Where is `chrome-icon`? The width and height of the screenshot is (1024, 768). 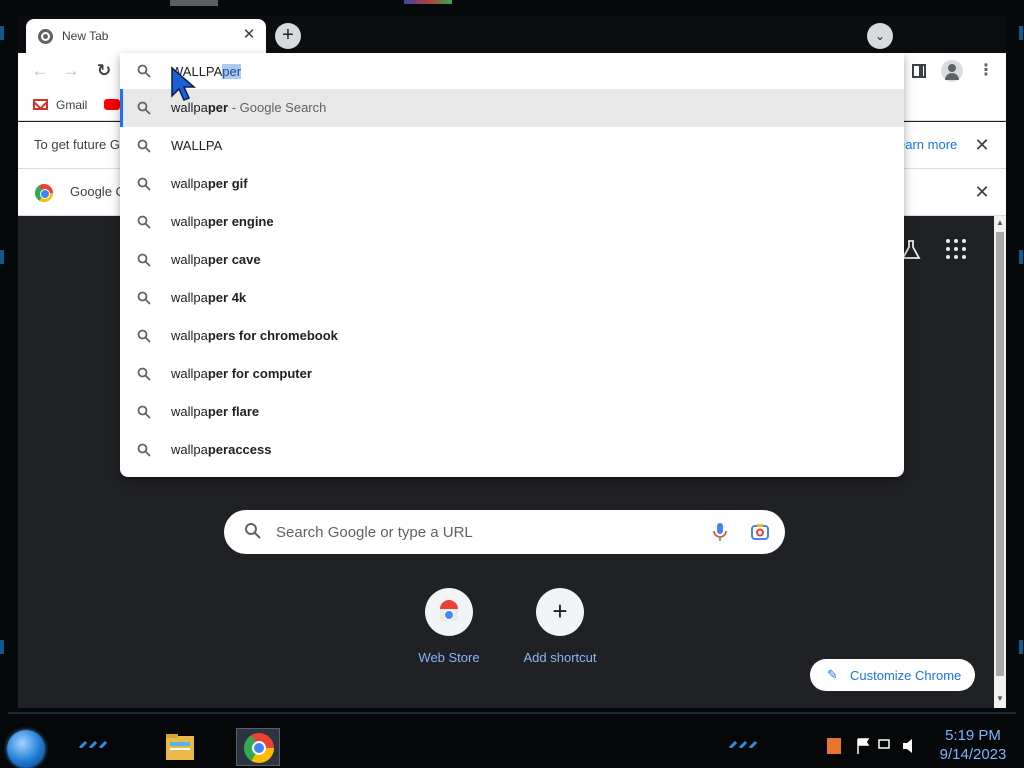 chrome-icon is located at coordinates (44, 193).